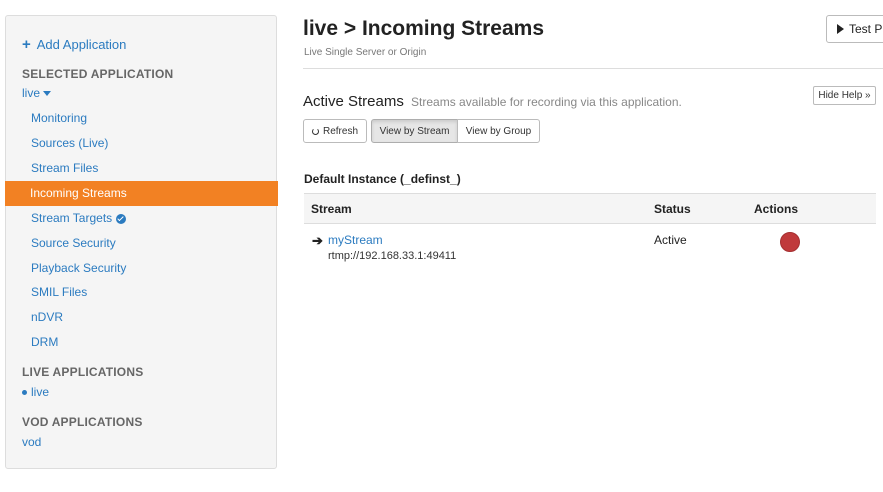  I want to click on page-title: live > Incoming Streams, so click(424, 28).